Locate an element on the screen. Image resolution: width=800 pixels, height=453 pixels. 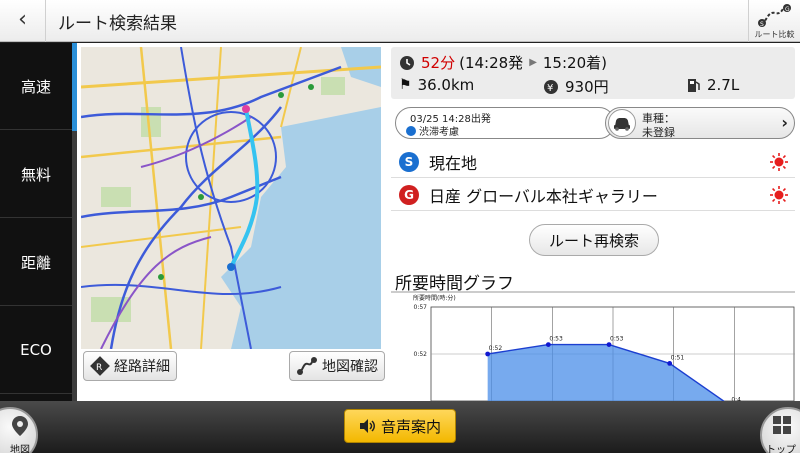
graph-ytick-label: 0:57 is located at coordinates (421, 307).